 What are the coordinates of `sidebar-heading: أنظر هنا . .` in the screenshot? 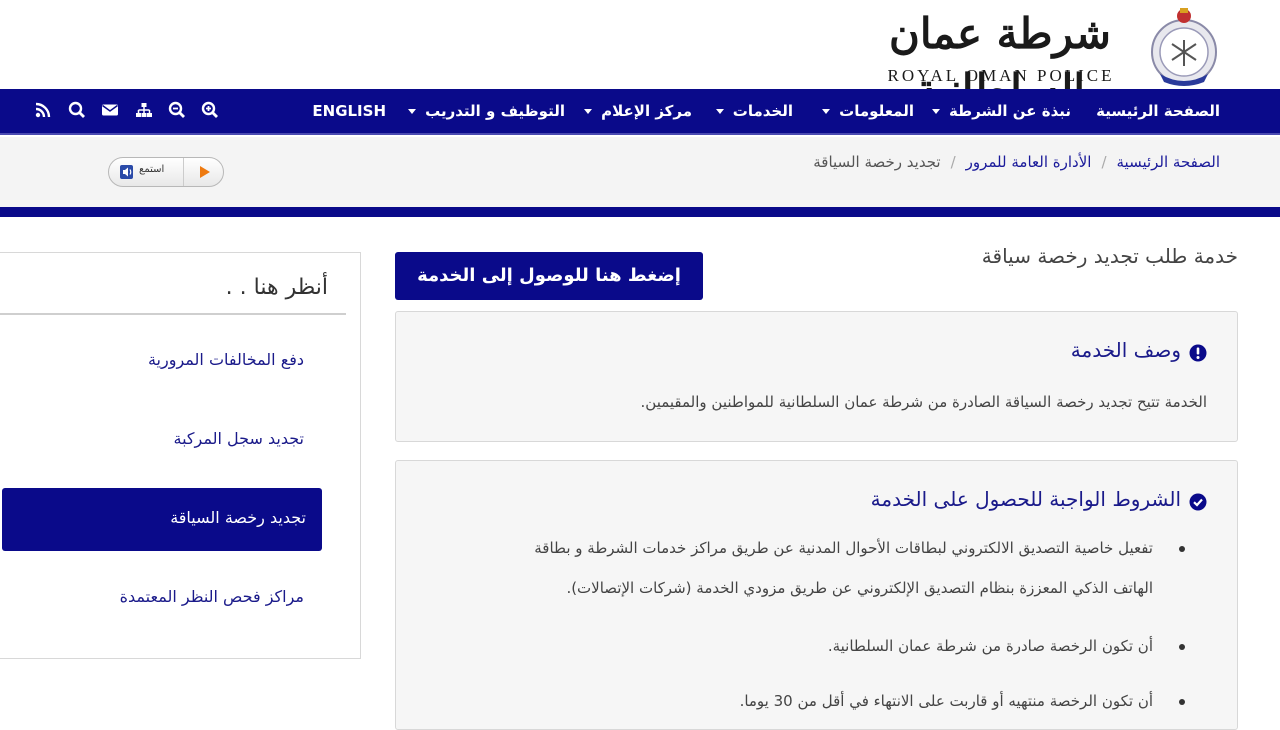 It's located at (276, 287).